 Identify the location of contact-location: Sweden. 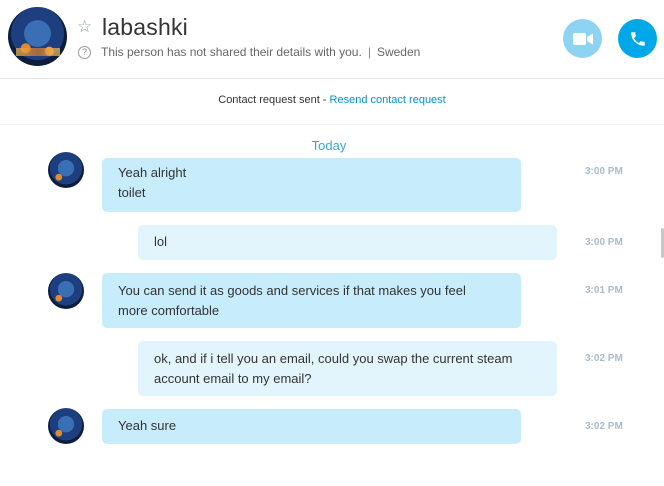
(398, 52).